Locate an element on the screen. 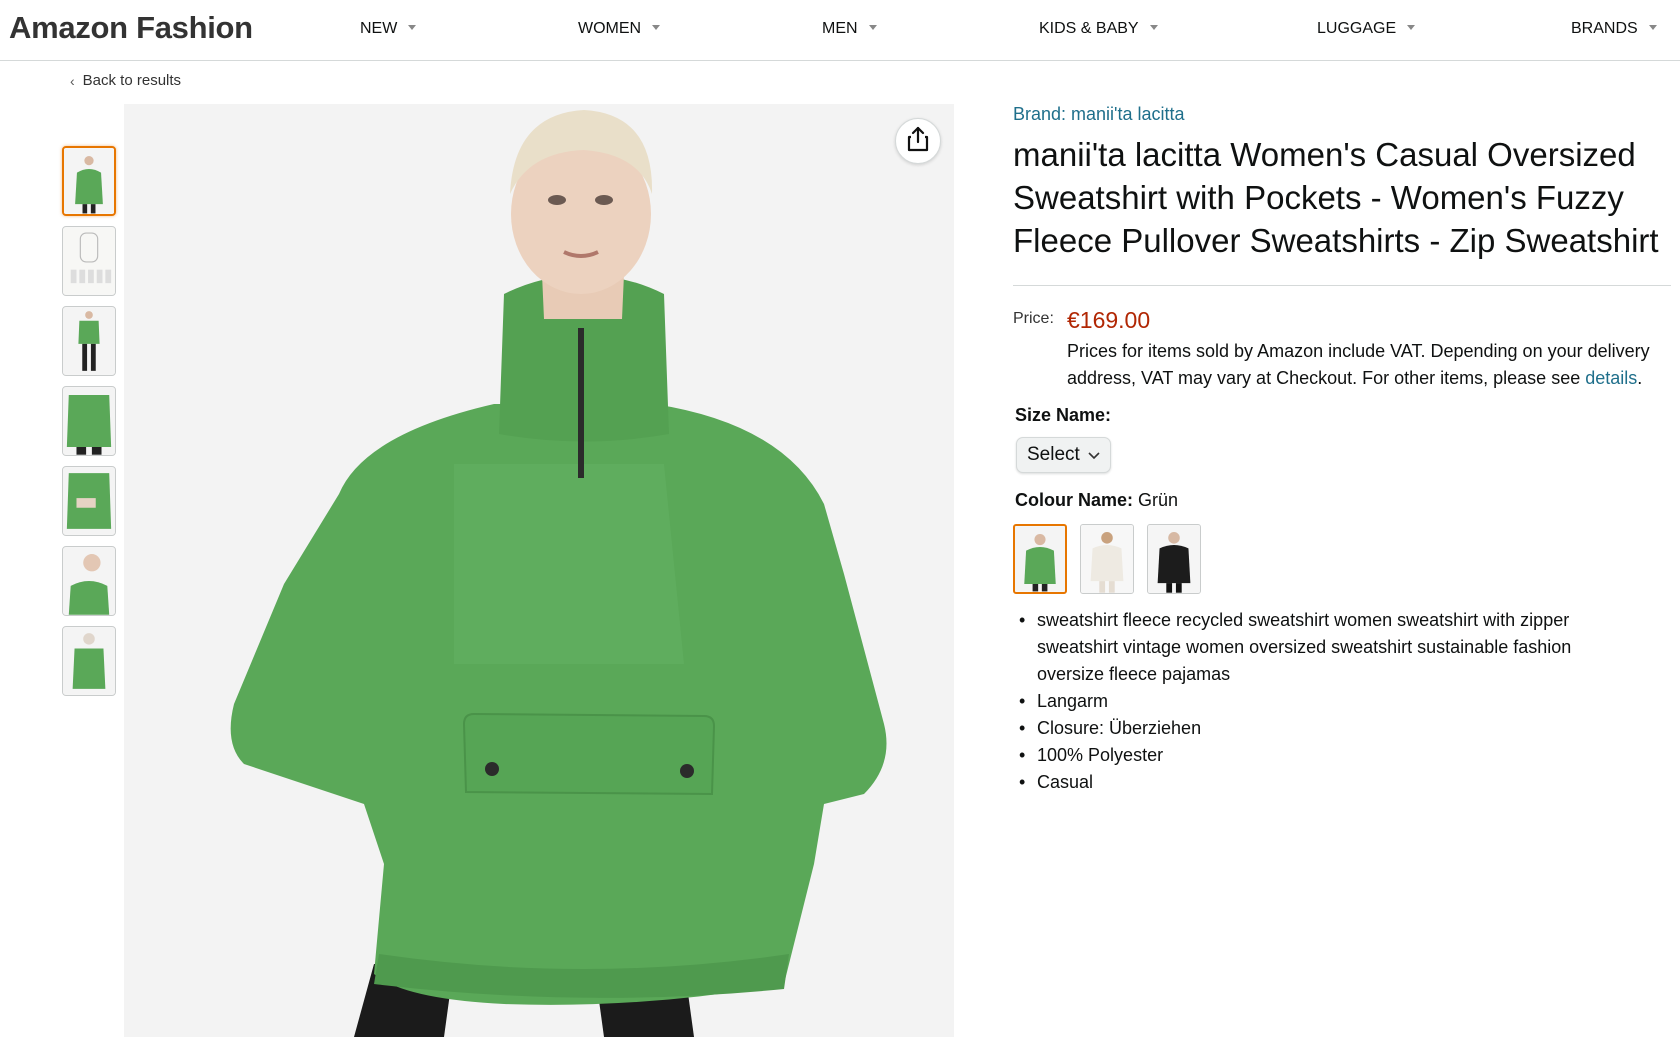 Image resolution: width=1680 pixels, height=1052 pixels. nav-new-label: NEW is located at coordinates (379, 28).